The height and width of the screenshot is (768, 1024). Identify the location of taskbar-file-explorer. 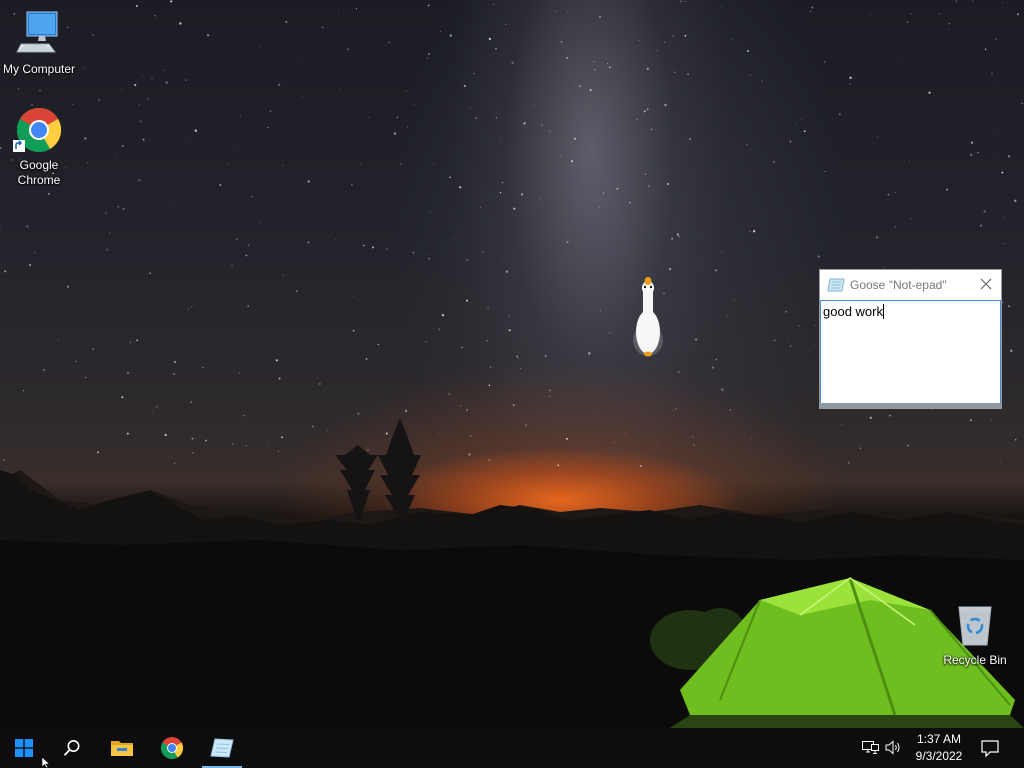
(122, 748).